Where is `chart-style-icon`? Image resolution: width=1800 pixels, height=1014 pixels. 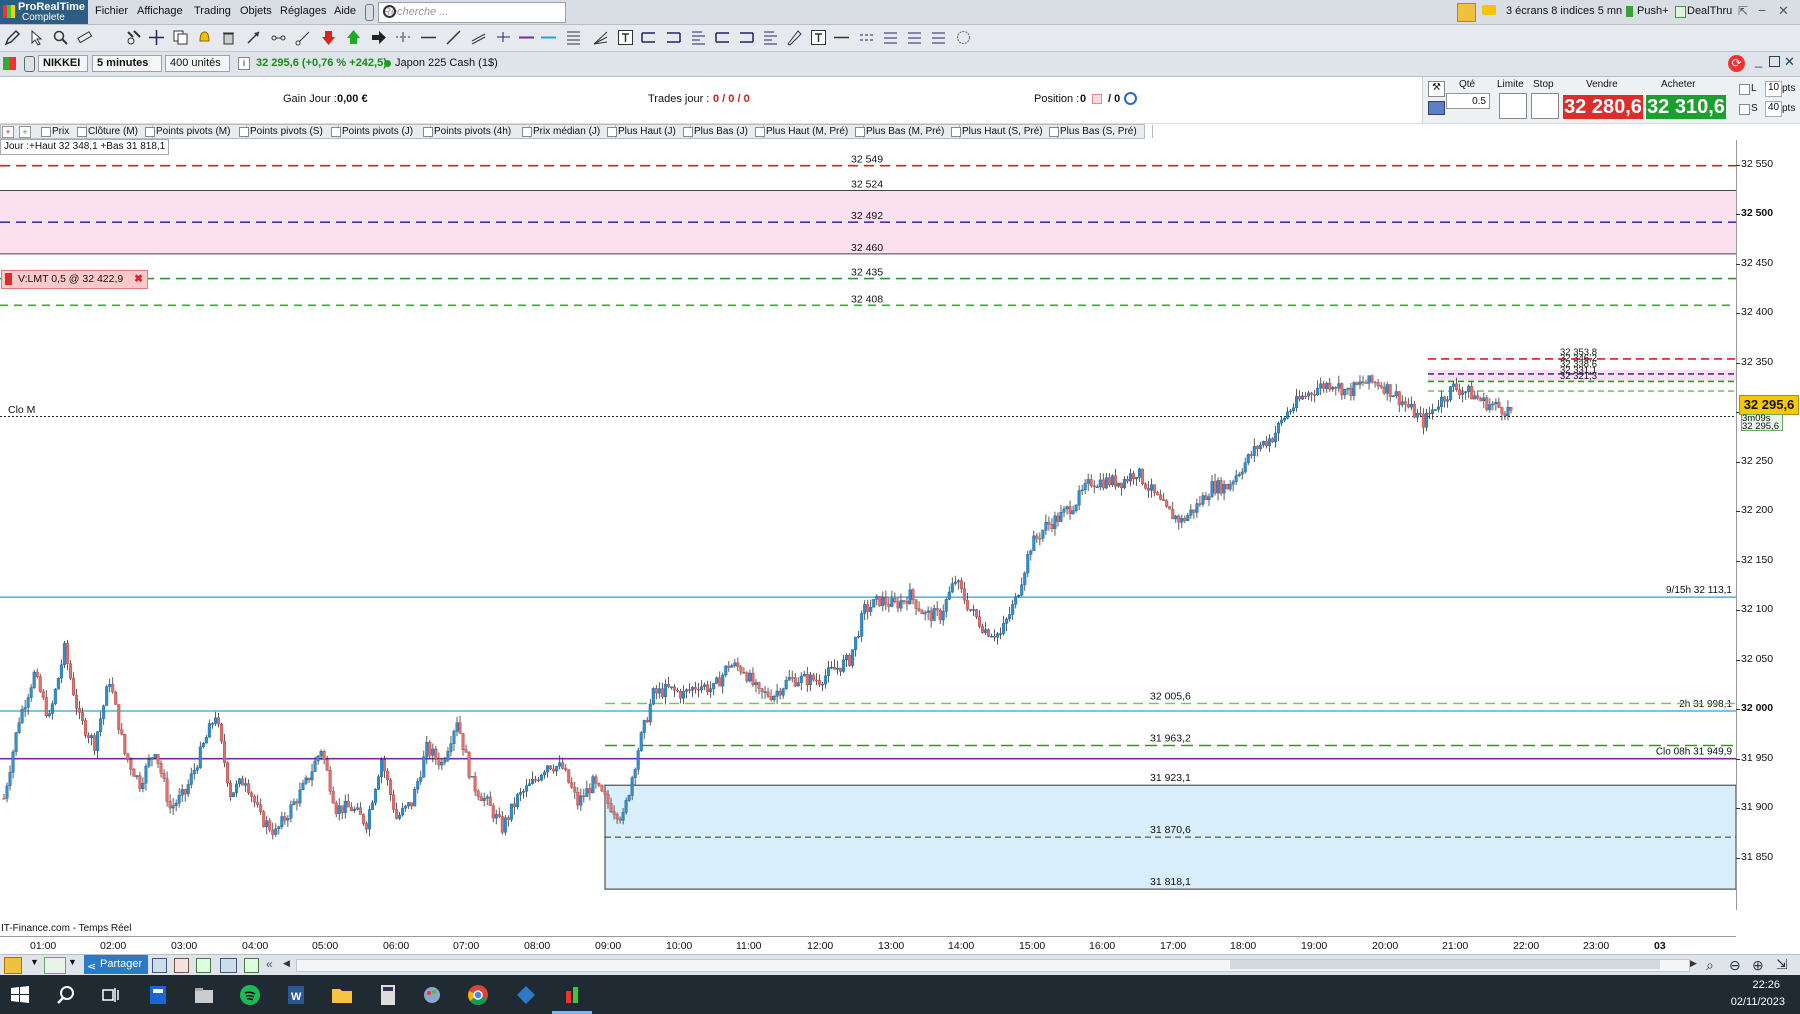 chart-style-icon is located at coordinates (55, 965).